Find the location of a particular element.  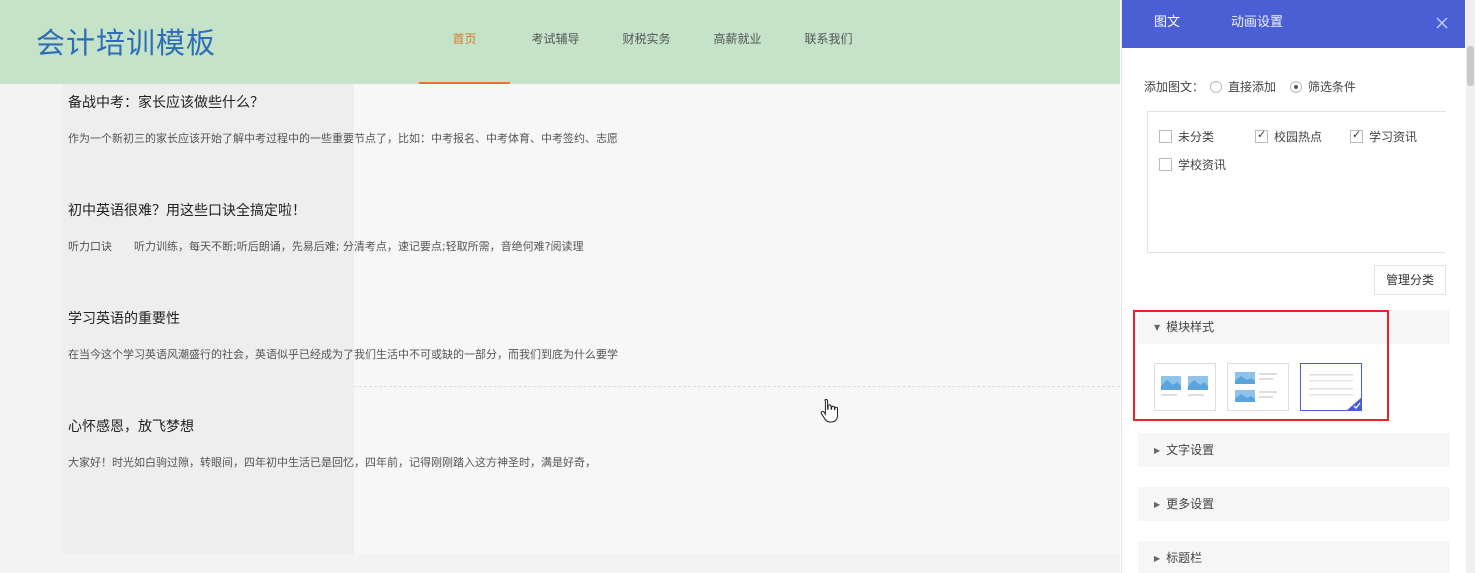

category-label: 学校资讯 is located at coordinates (1202, 165).